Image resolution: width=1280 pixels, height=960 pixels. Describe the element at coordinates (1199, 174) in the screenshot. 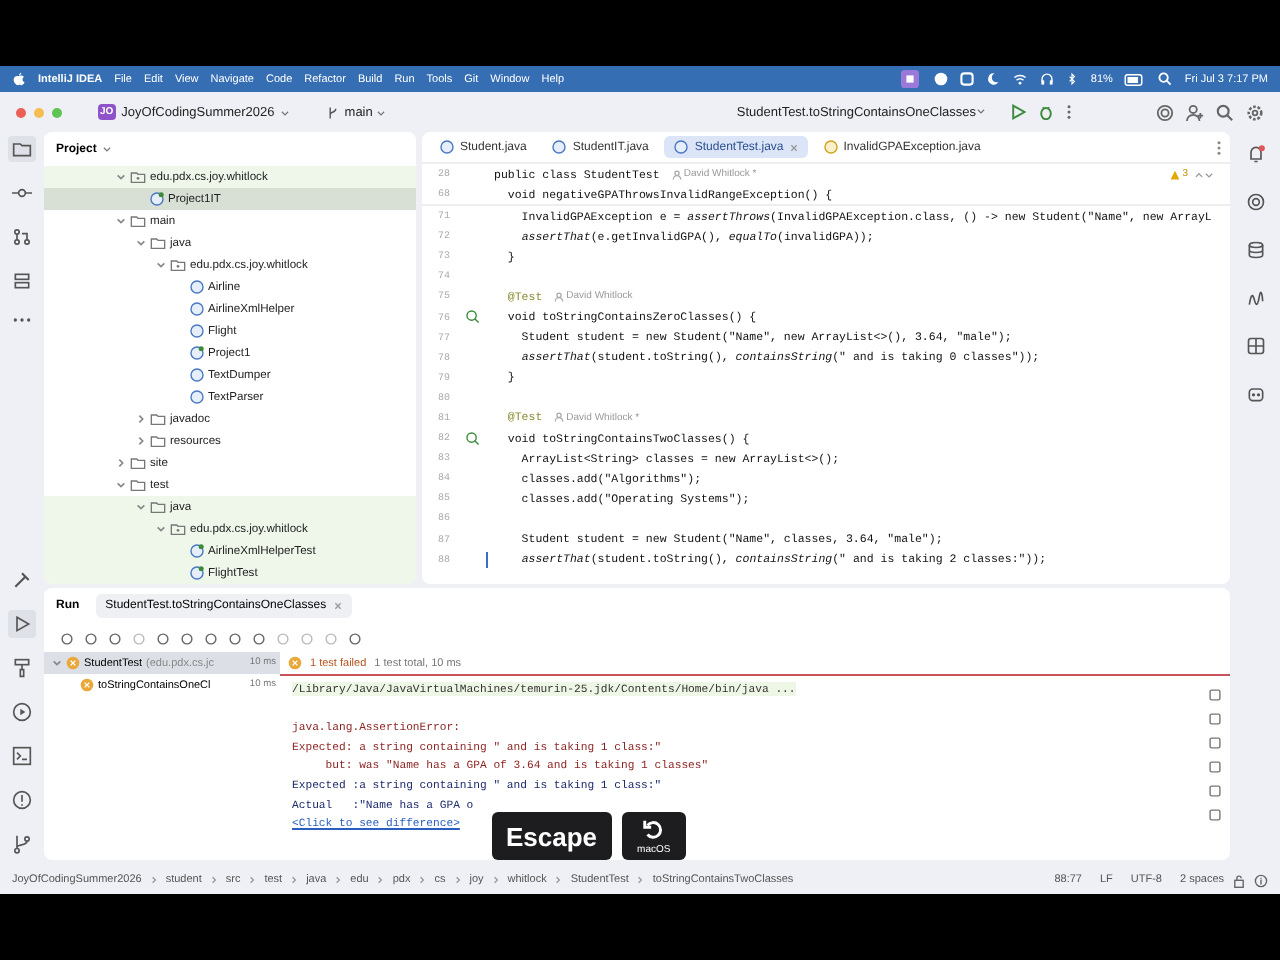

I see `chevron-up-icon` at that location.